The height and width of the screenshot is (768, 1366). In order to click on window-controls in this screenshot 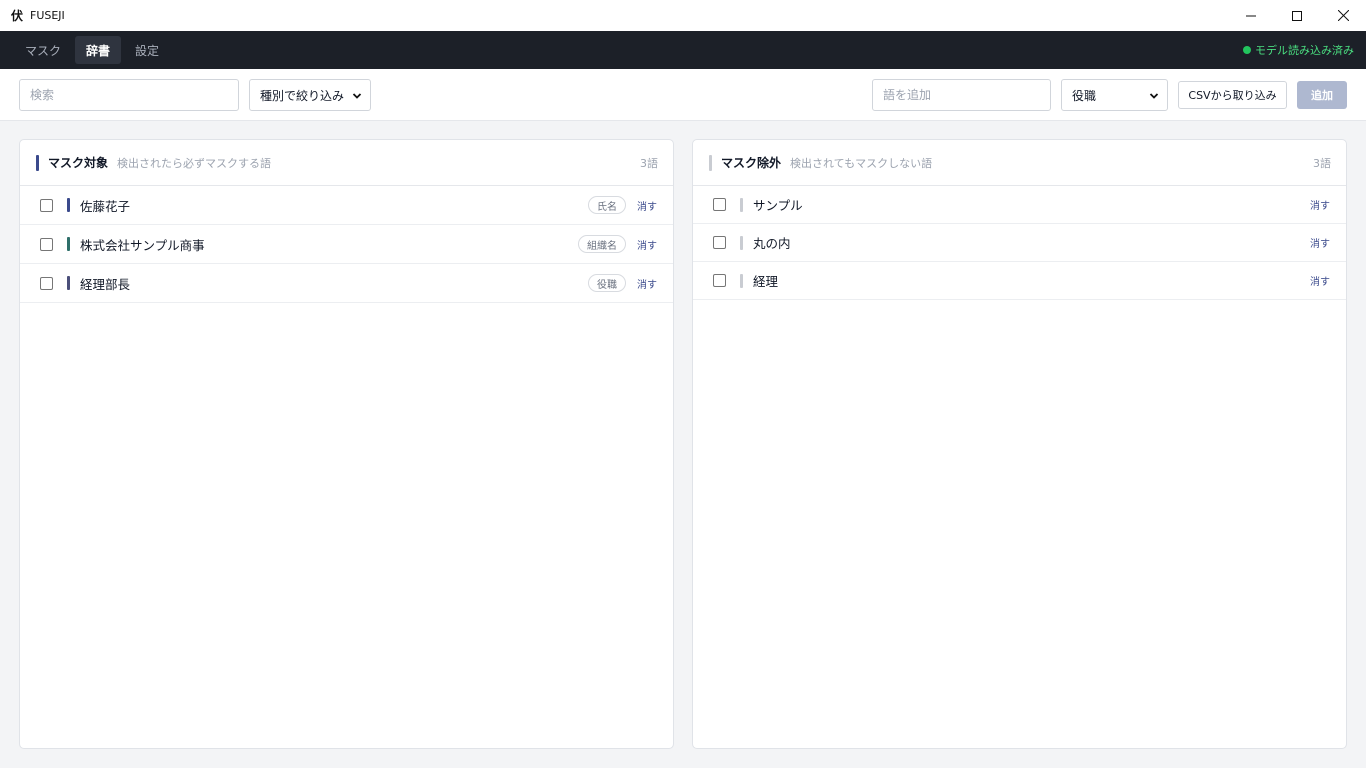, I will do `click(1297, 15)`.